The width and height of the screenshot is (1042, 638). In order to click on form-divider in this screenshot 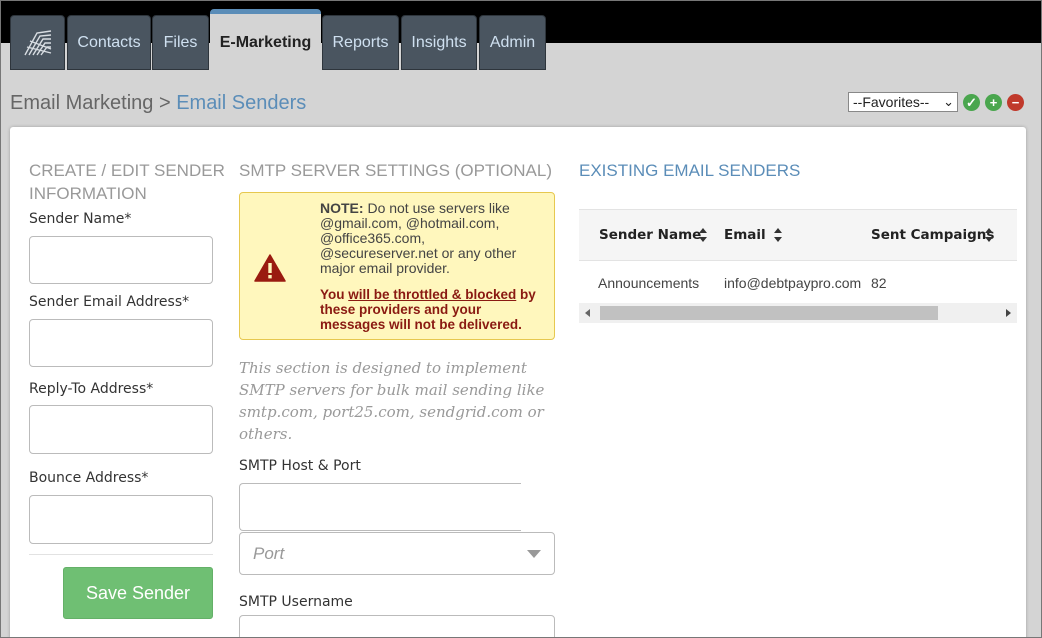, I will do `click(121, 554)`.